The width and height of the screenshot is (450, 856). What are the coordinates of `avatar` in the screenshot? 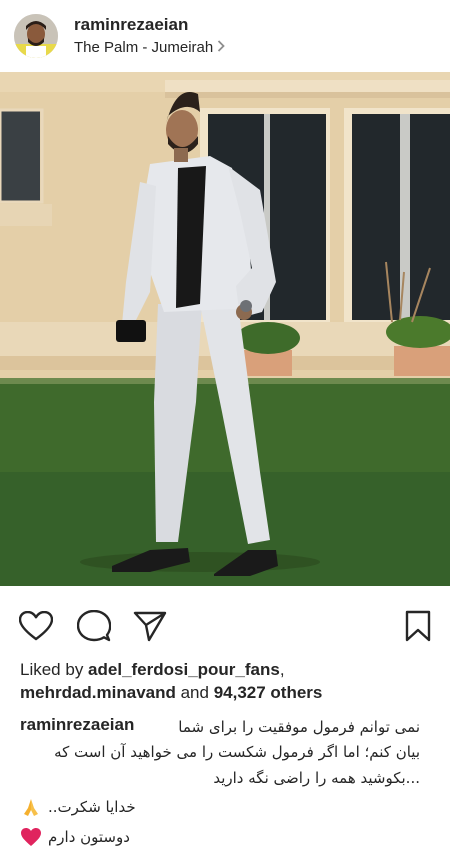 It's located at (36, 36).